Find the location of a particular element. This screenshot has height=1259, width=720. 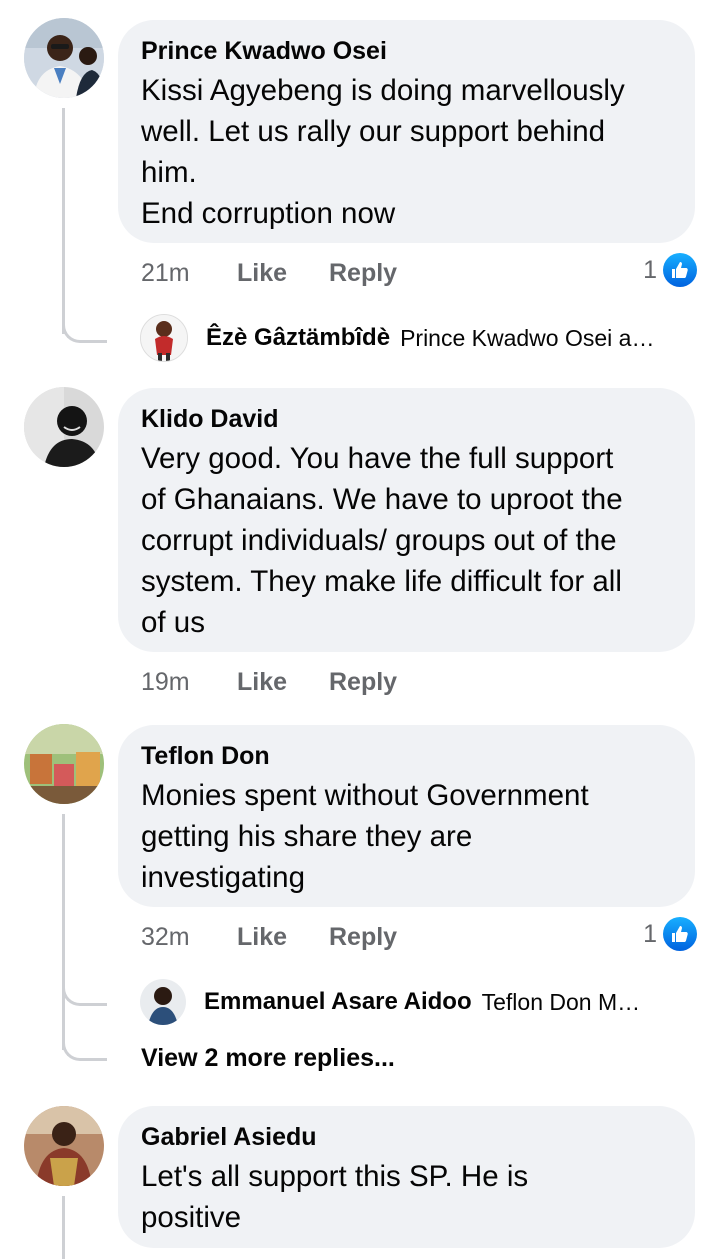

comment-actions: 21m Like Reply is located at coordinates (269, 273).